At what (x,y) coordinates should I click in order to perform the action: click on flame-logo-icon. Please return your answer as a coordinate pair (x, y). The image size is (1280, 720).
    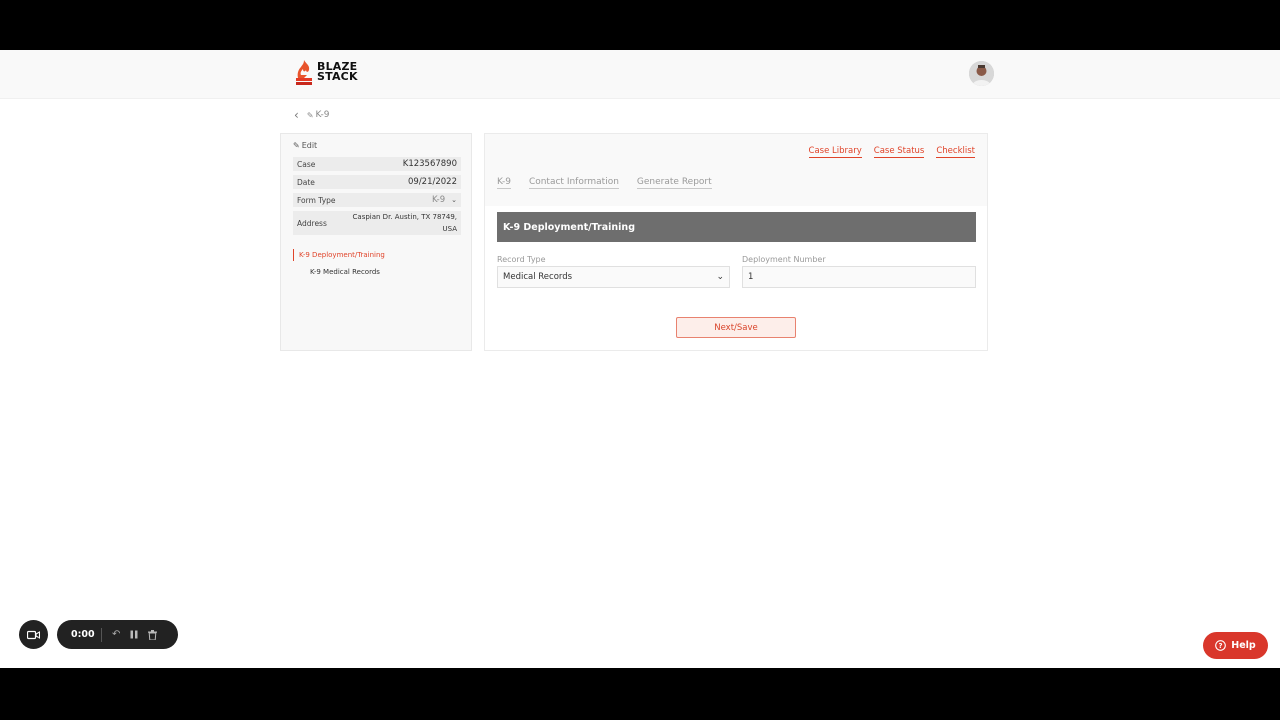
    Looking at the image, I should click on (304, 72).